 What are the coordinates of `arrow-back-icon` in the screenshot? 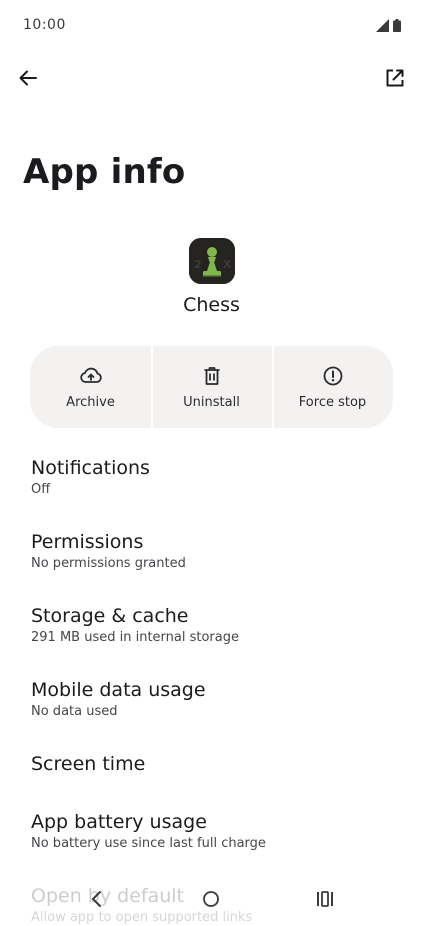 It's located at (28, 78).